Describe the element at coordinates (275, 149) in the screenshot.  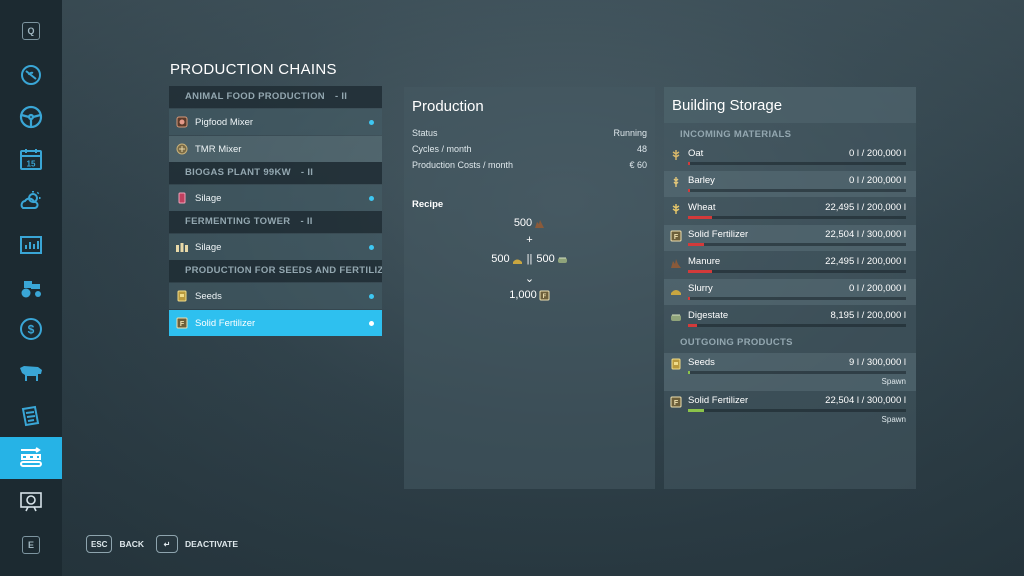
I see `chain-item: TMR Mixer` at that location.